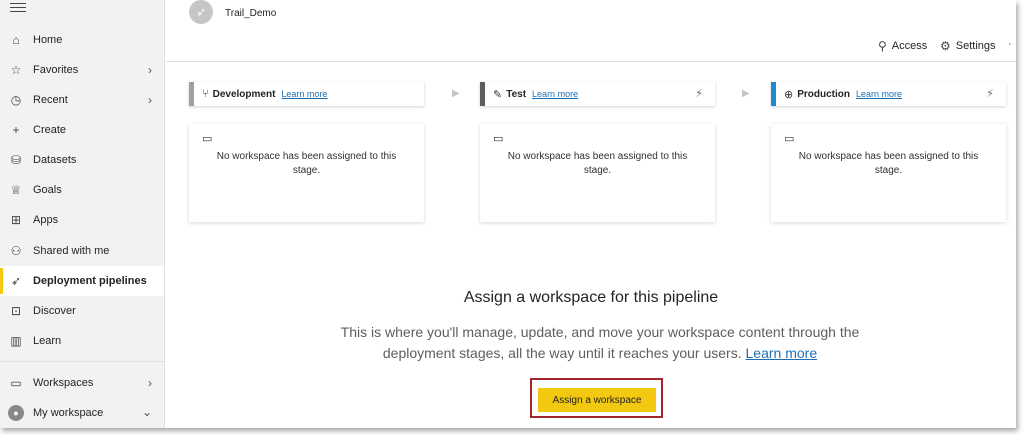 The width and height of the screenshot is (1024, 435). Describe the element at coordinates (56, 70) in the screenshot. I see `nav-label: Favorites` at that location.